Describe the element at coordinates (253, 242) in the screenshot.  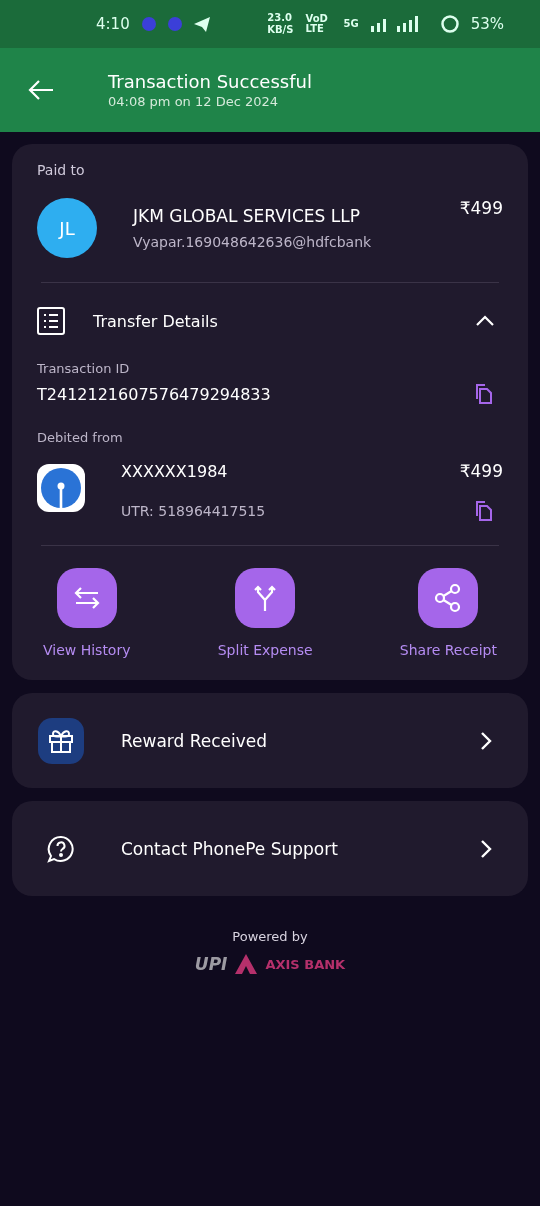
I see `payee-upi-id: Vyapar.169048642636@hdfcbank` at that location.